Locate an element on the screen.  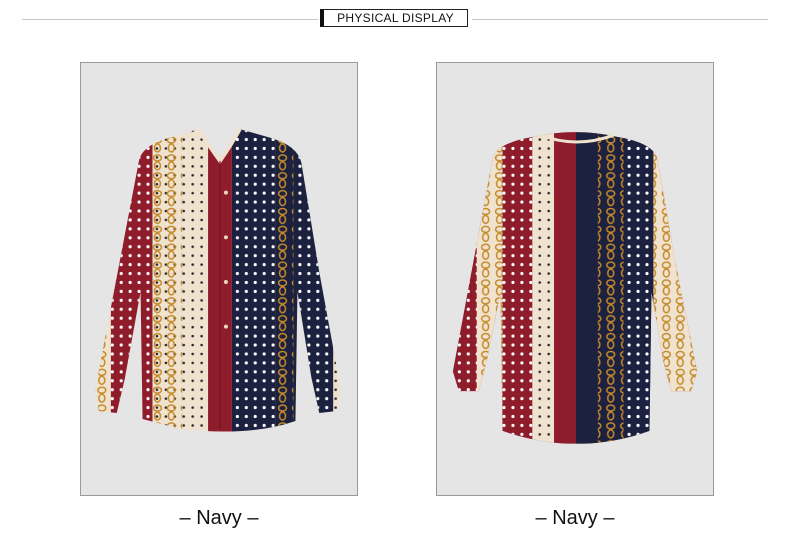
back-color-caption: – Navy – is located at coordinates (575, 518).